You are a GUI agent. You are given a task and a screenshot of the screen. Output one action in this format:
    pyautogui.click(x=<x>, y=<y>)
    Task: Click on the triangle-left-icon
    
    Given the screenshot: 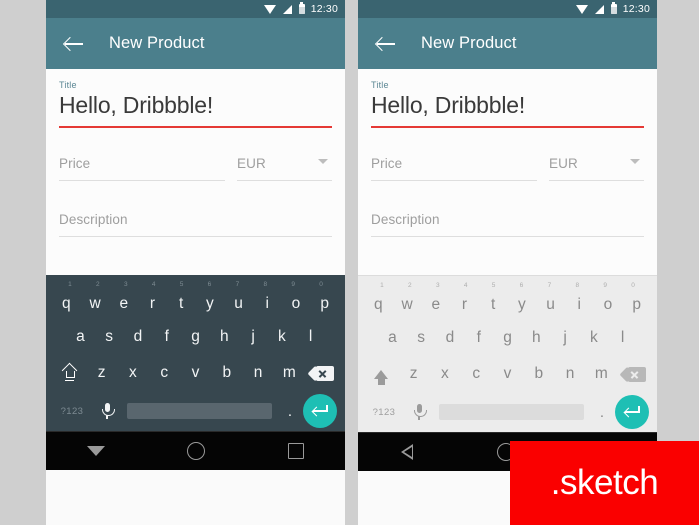 What is the action you would take?
    pyautogui.click(x=407, y=452)
    